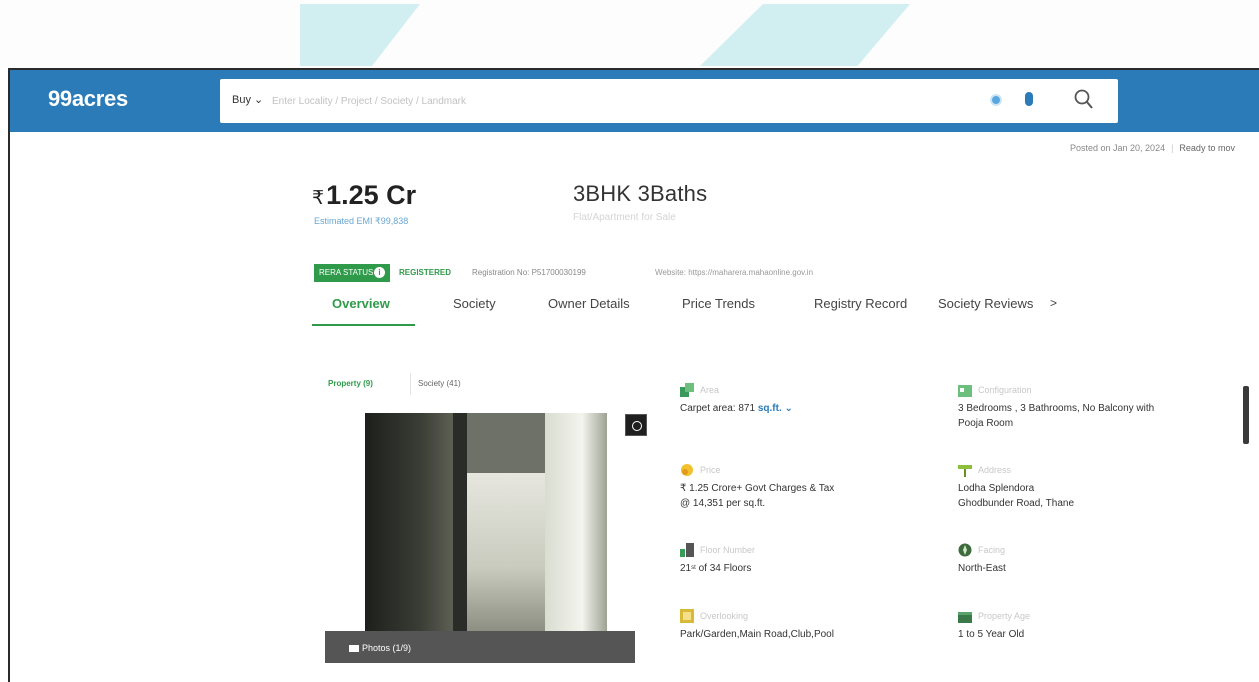  I want to click on property-age-value: 1 to 5 Year Old, so click(991, 634).